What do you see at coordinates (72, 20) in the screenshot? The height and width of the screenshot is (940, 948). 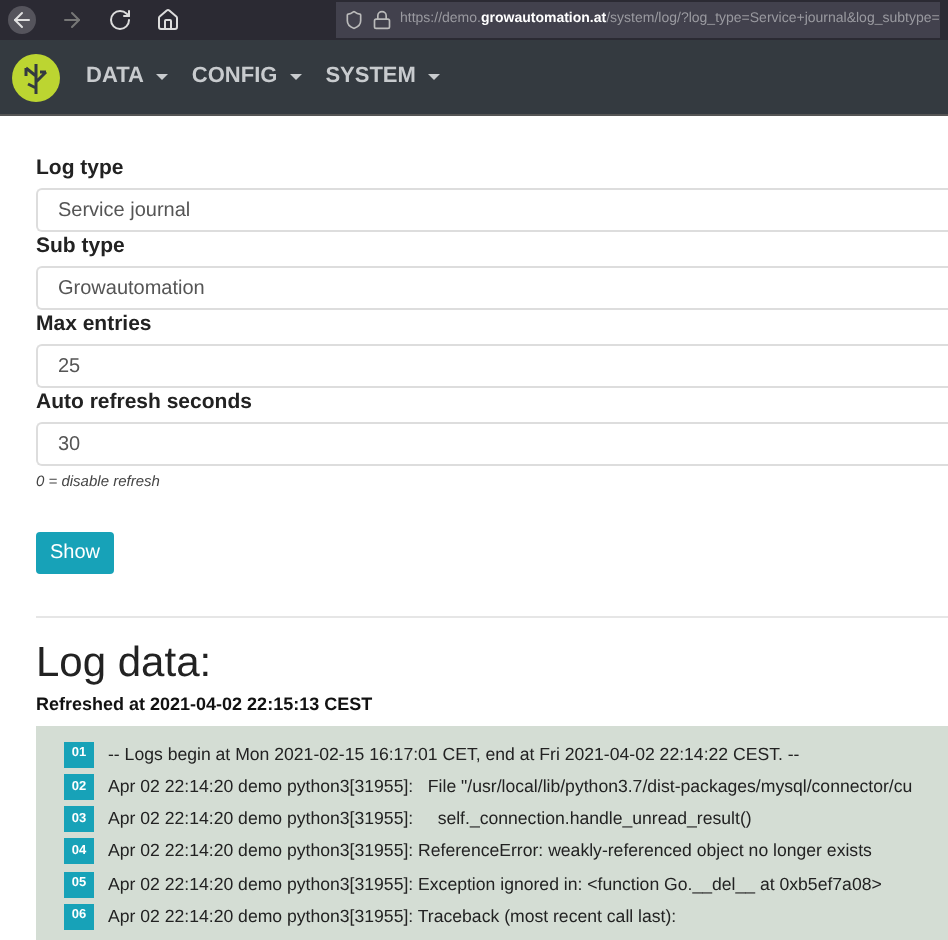 I see `forward-icon` at bounding box center [72, 20].